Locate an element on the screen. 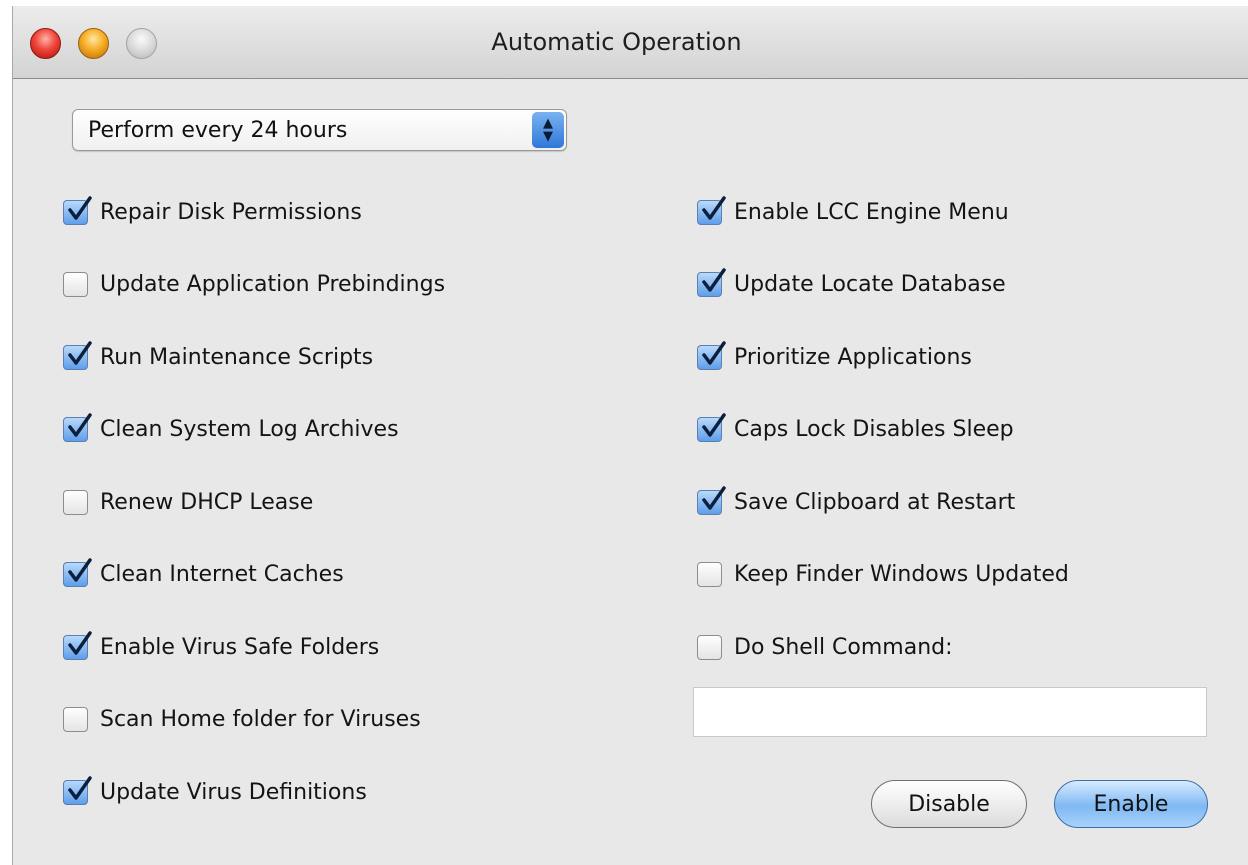 This screenshot has height=865, width=1248. checkbox-row: Renew DHCP Lease is located at coordinates (188, 502).